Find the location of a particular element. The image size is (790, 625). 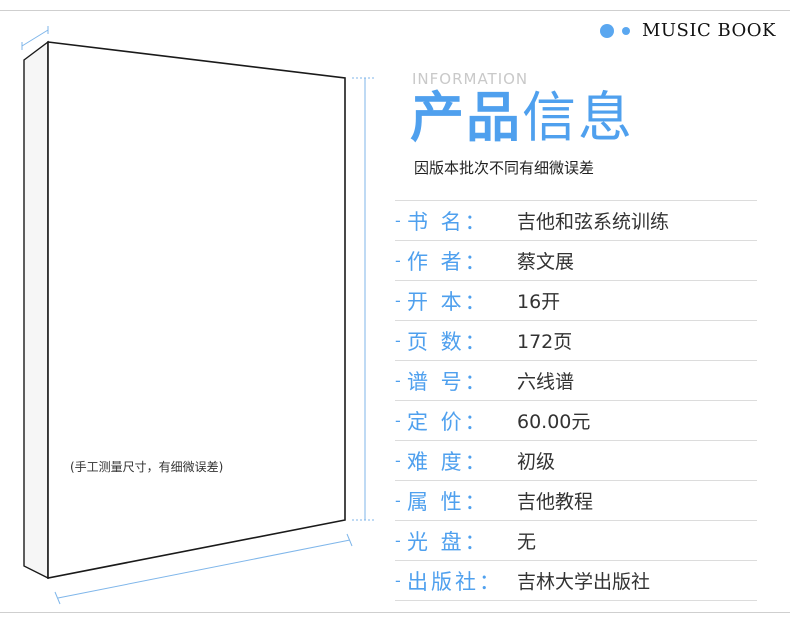

spec-value: 16开 is located at coordinates (539, 302).